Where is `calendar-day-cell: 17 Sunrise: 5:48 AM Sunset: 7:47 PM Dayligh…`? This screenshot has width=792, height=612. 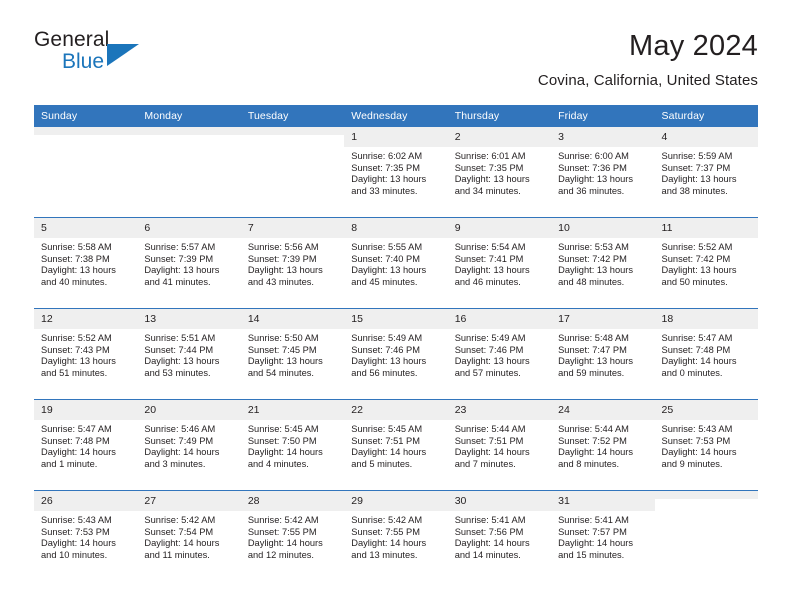 calendar-day-cell: 17 Sunrise: 5:48 AM Sunset: 7:47 PM Dayligh… is located at coordinates (603, 354).